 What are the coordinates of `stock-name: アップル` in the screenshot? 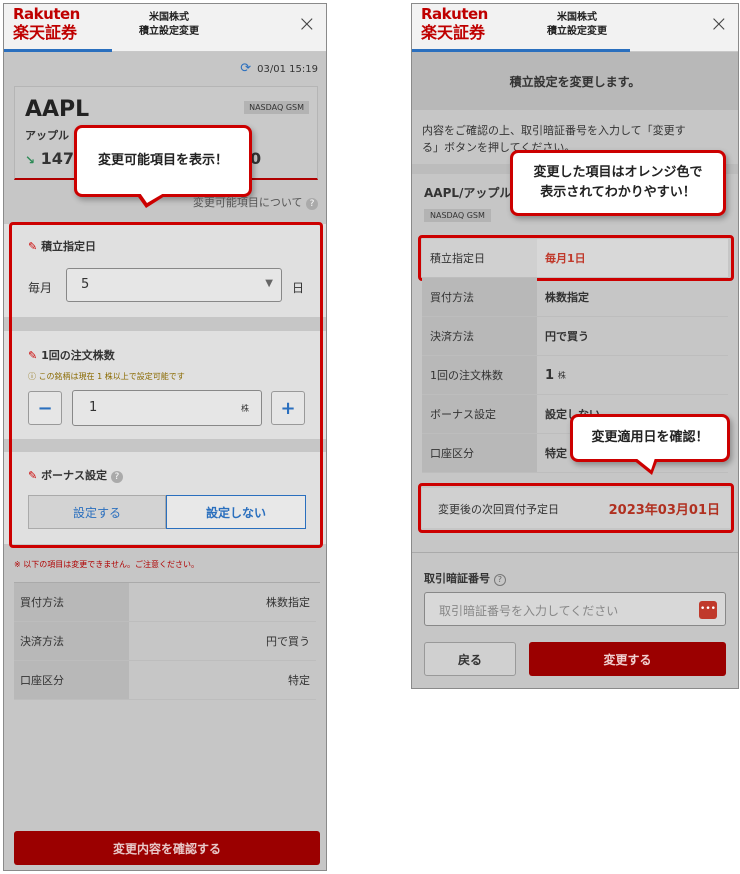 It's located at (47, 135).